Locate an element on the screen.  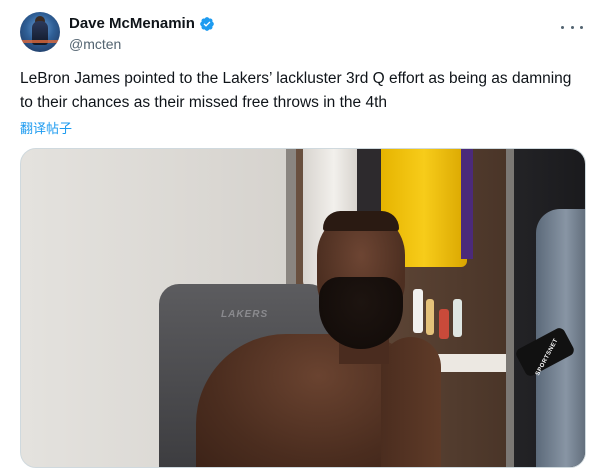
name-row: Dave McMenamin is located at coordinates (142, 24).